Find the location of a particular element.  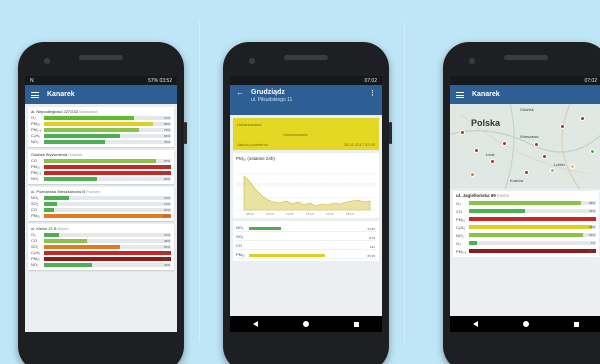

pollutant-row: CO 612 is located at coordinates (306, 245).